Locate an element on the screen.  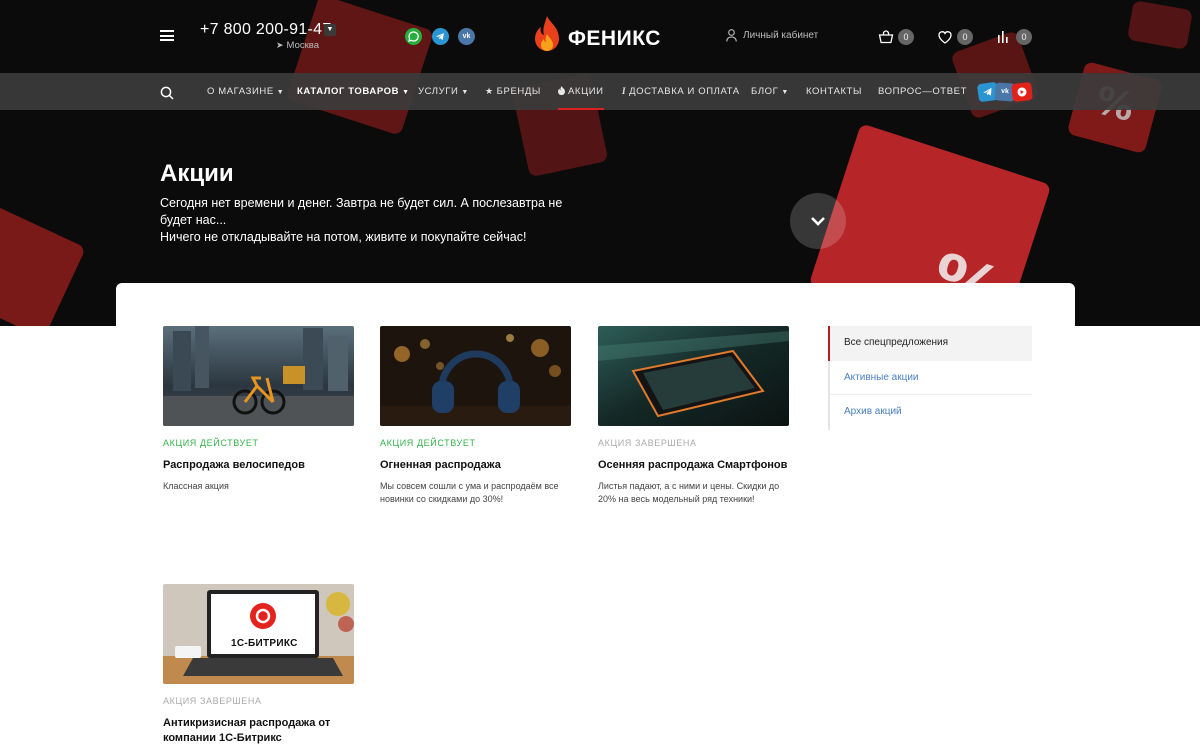
nav-item-faq: Вопрос—ответ is located at coordinates (922, 91).